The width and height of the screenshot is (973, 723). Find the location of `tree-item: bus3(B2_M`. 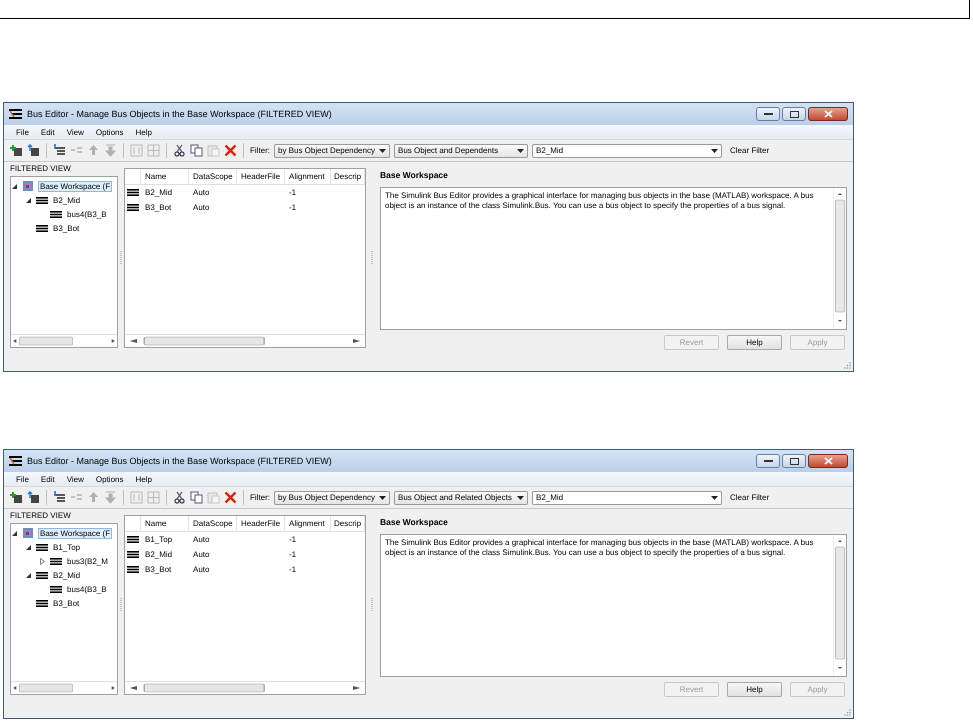

tree-item: bus3(B2_M is located at coordinates (87, 561).